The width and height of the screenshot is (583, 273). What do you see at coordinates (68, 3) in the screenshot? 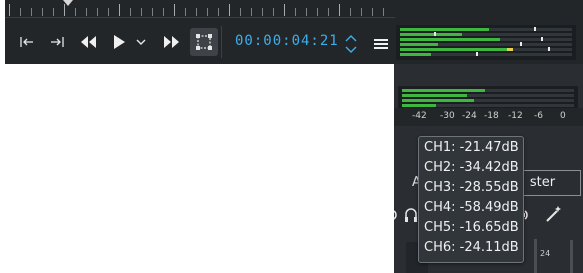
I see `playhead-marker` at bounding box center [68, 3].